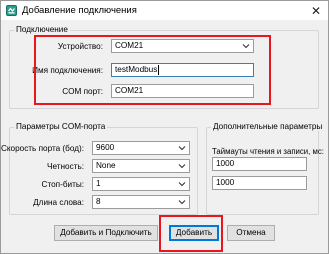 Image resolution: width=329 pixels, height=254 pixels. What do you see at coordinates (62, 184) in the screenshot?
I see `stop-bits-label: Стоп-биты:` at bounding box center [62, 184].